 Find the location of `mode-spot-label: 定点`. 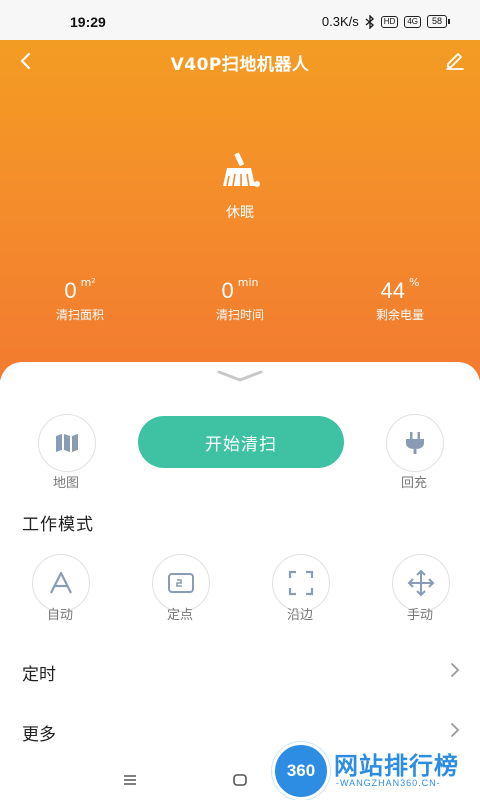

mode-spot-label: 定点 is located at coordinates (179, 615).